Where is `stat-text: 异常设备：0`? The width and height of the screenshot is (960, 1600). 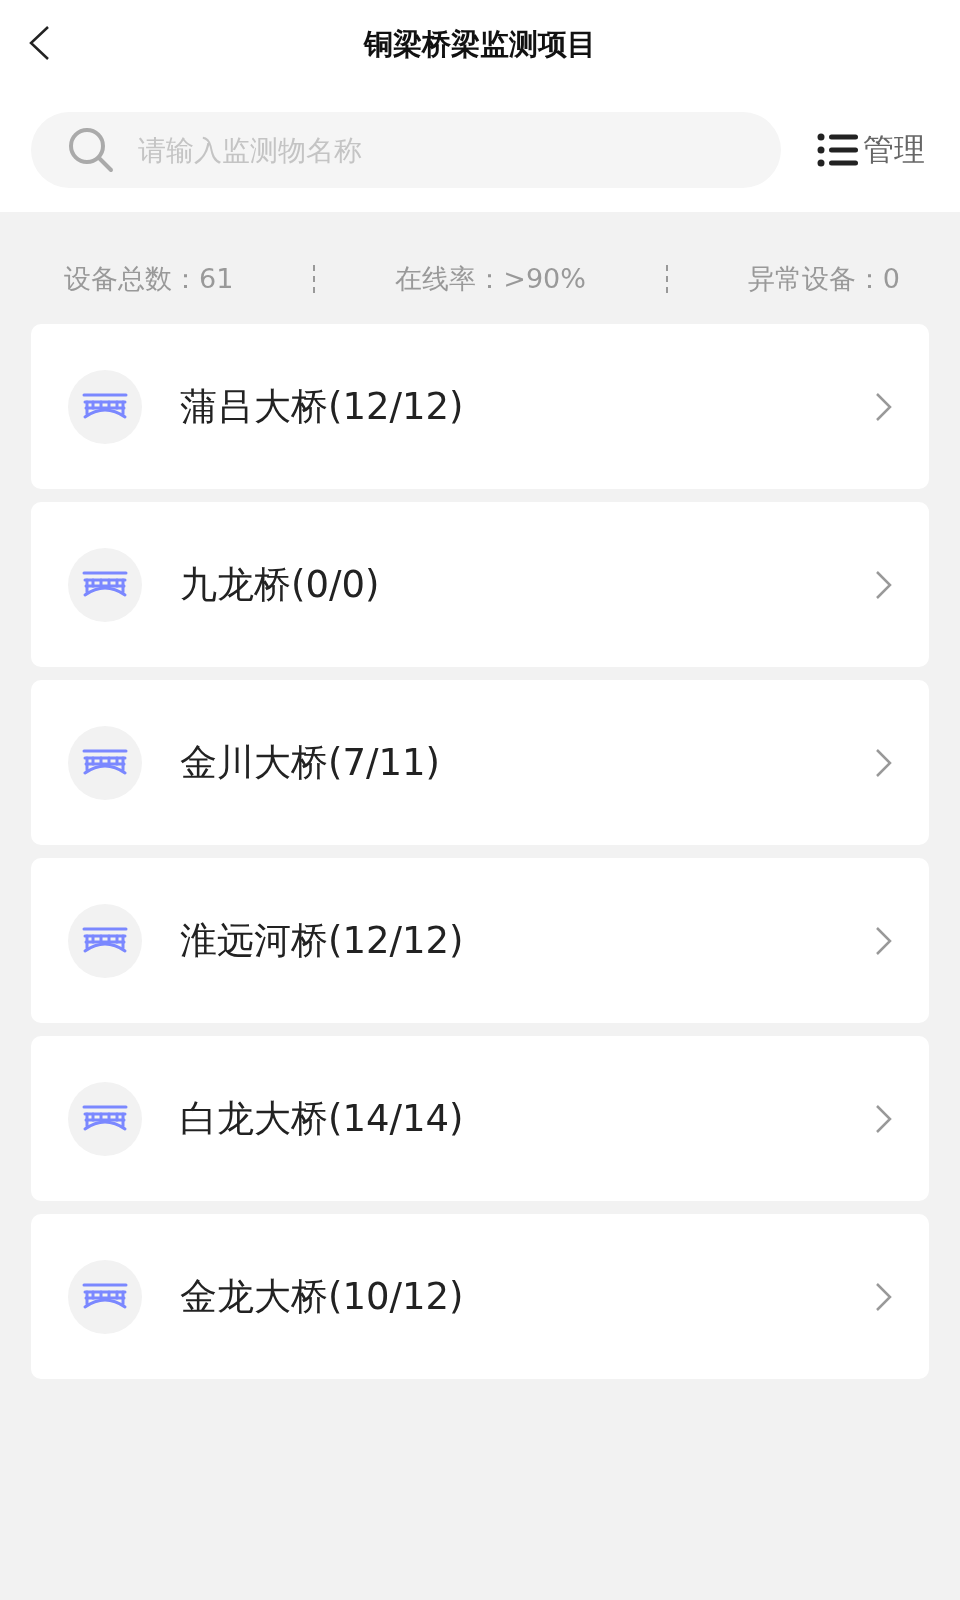 stat-text: 异常设备：0 is located at coordinates (823, 279).